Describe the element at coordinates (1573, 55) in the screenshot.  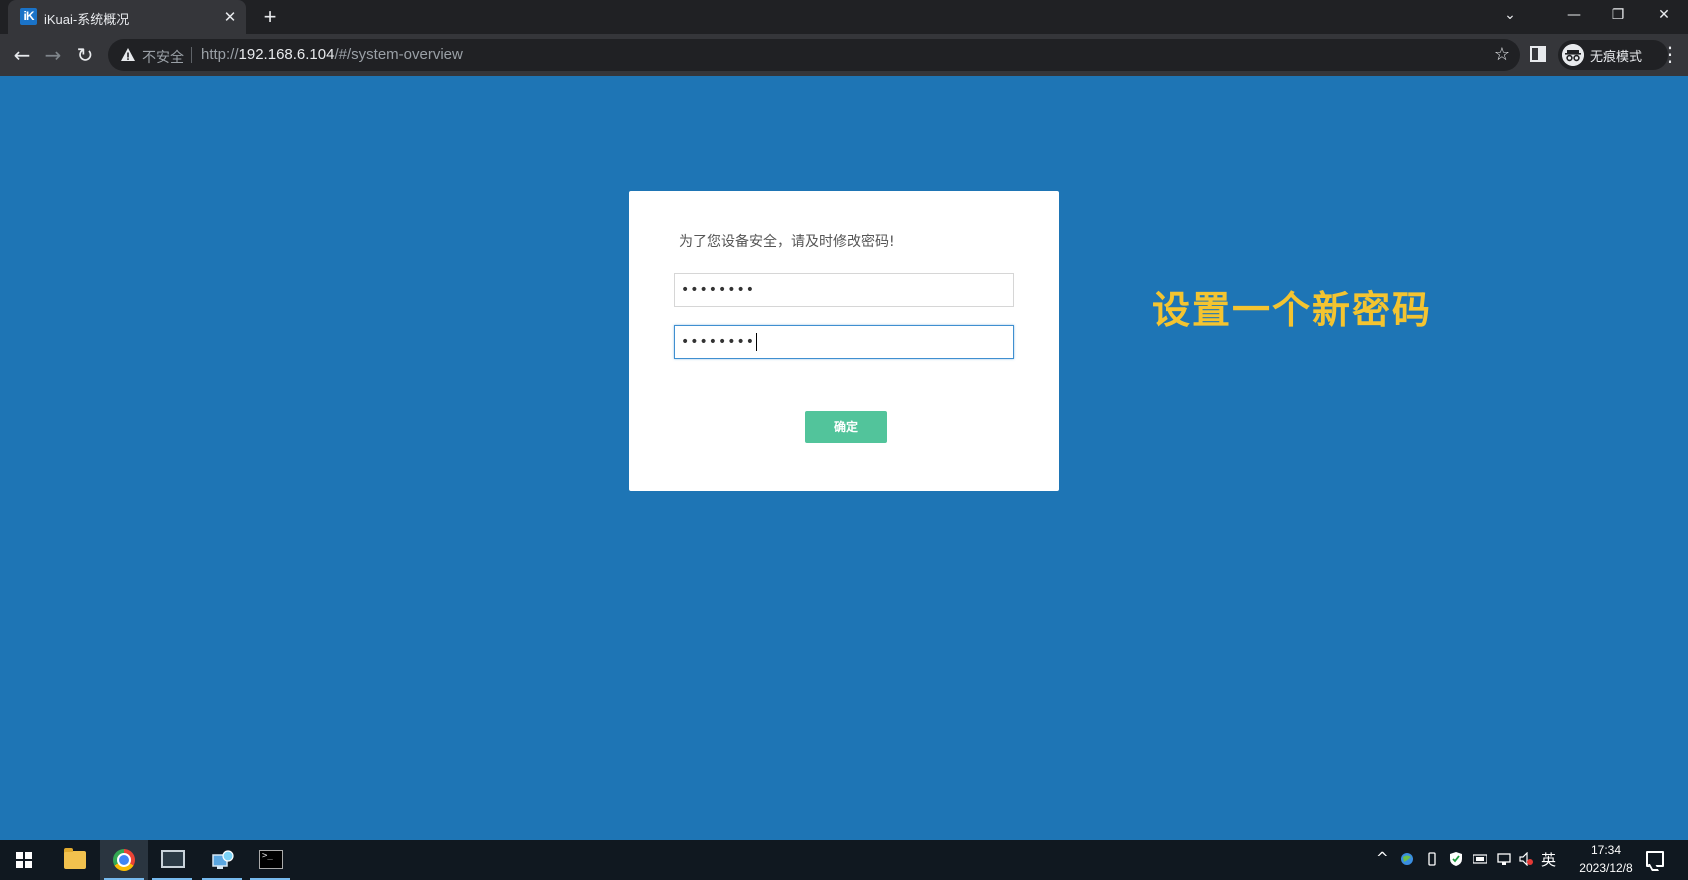
I see `incognito-icon` at that location.